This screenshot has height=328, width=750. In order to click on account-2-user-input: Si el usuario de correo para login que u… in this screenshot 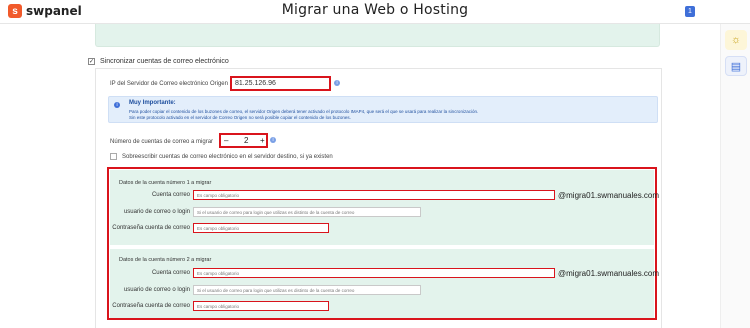, I will do `click(307, 290)`.